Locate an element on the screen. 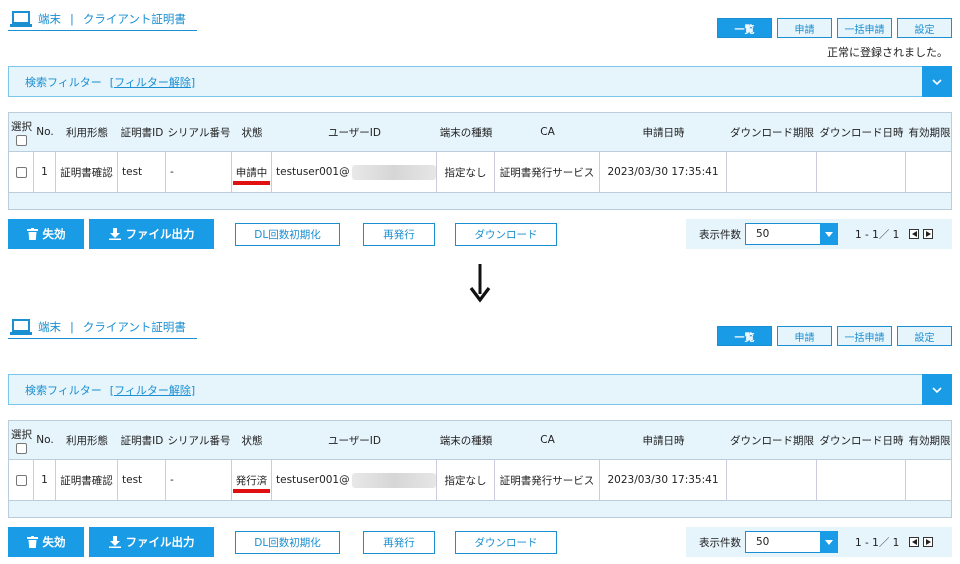 The height and width of the screenshot is (564, 960). status-value: 申請中 is located at coordinates (251, 175).